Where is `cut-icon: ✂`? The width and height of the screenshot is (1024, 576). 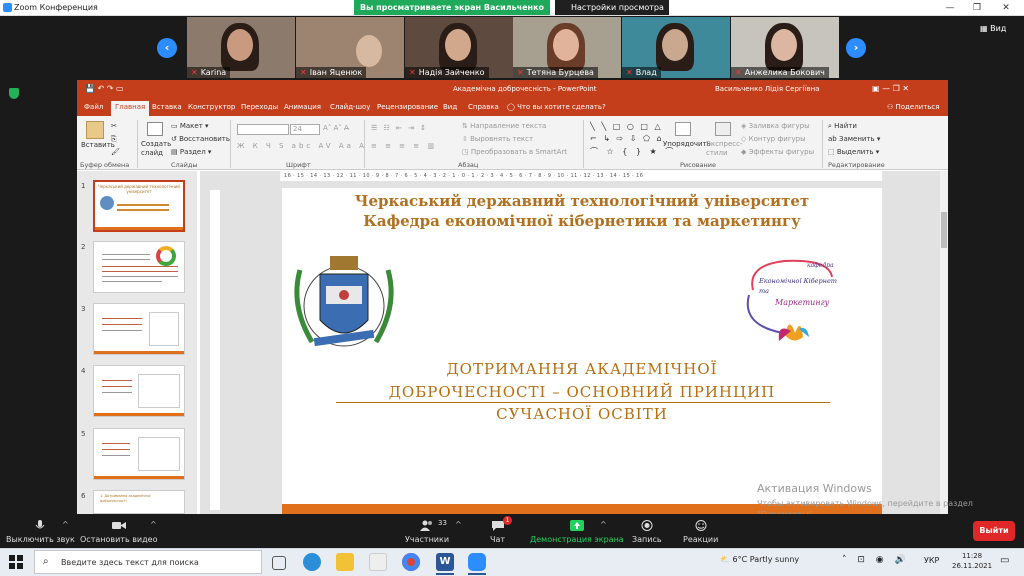
cut-icon: ✂ is located at coordinates (114, 126).